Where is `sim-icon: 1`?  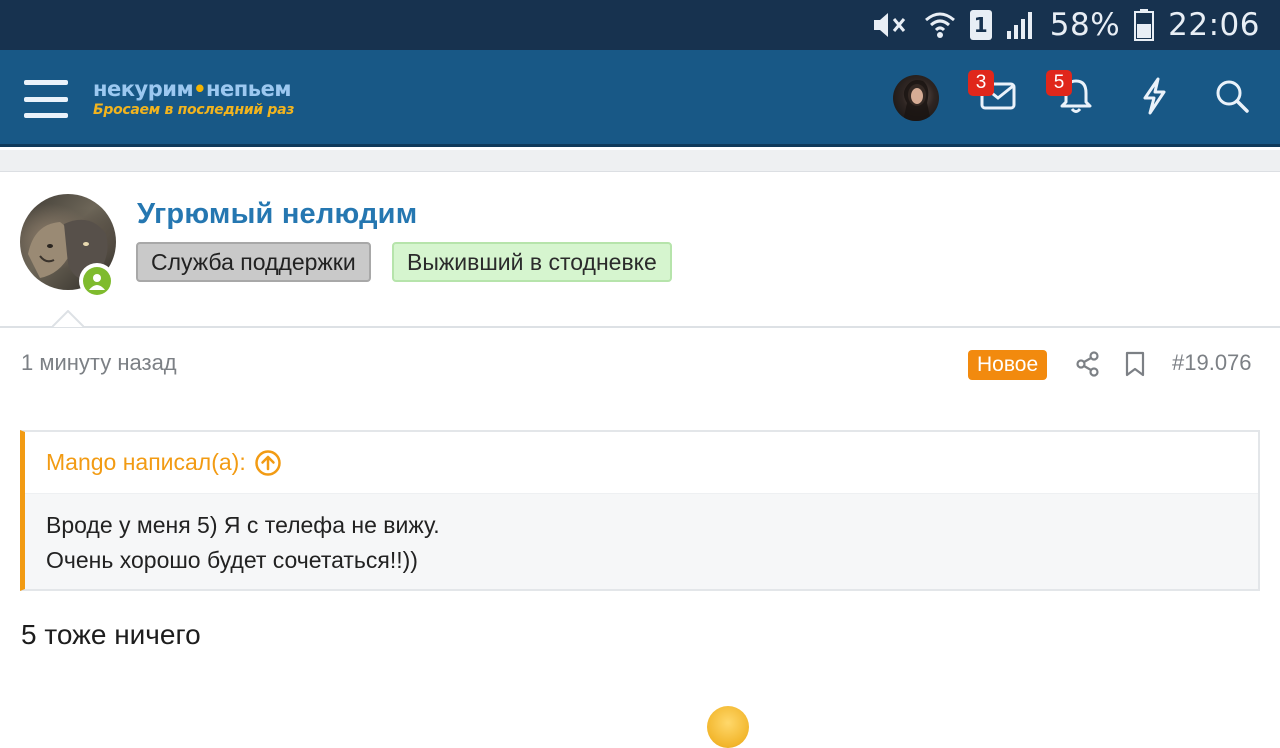
sim-icon: 1 is located at coordinates (980, 25).